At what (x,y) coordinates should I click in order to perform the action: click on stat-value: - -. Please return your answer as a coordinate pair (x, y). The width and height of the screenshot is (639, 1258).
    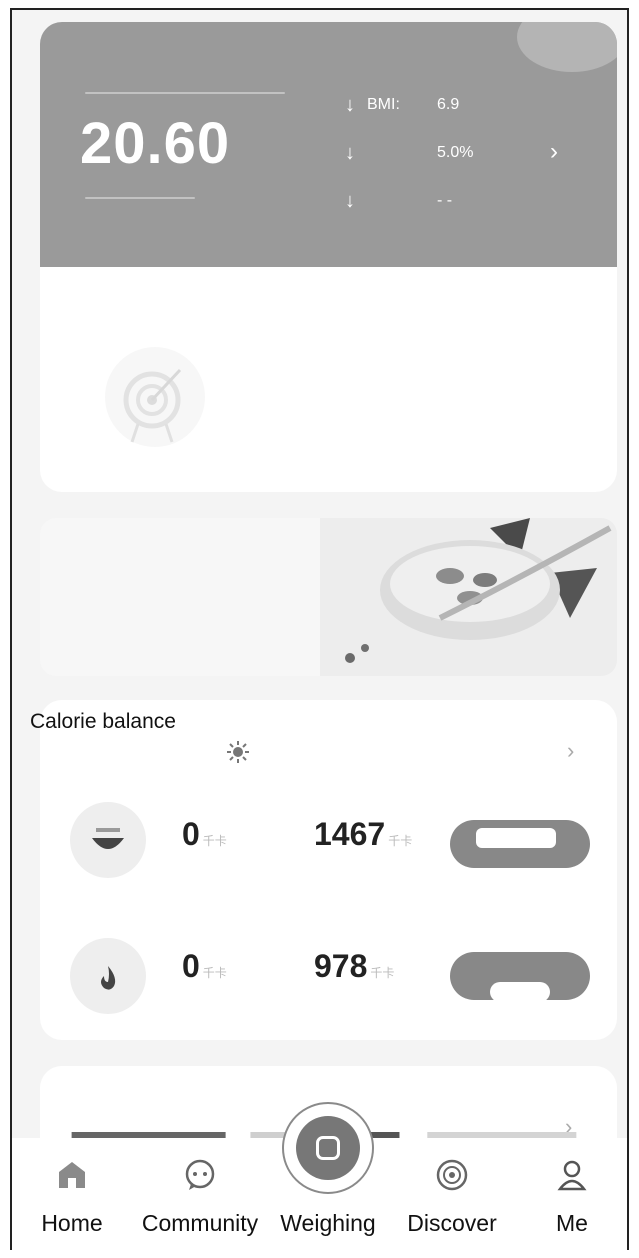
    Looking at the image, I should click on (445, 200).